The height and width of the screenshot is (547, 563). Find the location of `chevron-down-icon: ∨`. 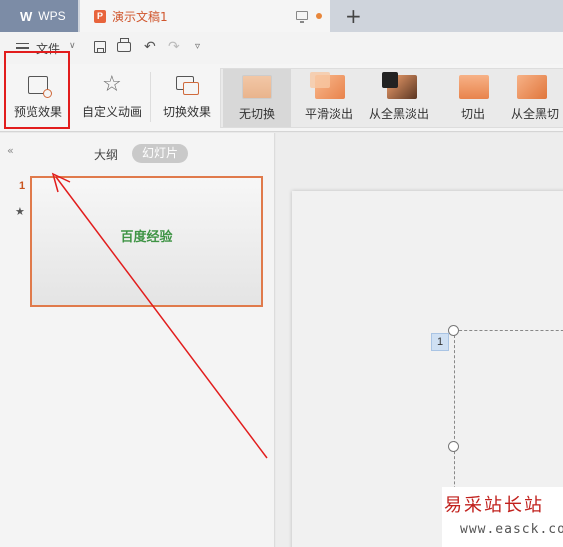

chevron-down-icon: ∨ is located at coordinates (72, 46).